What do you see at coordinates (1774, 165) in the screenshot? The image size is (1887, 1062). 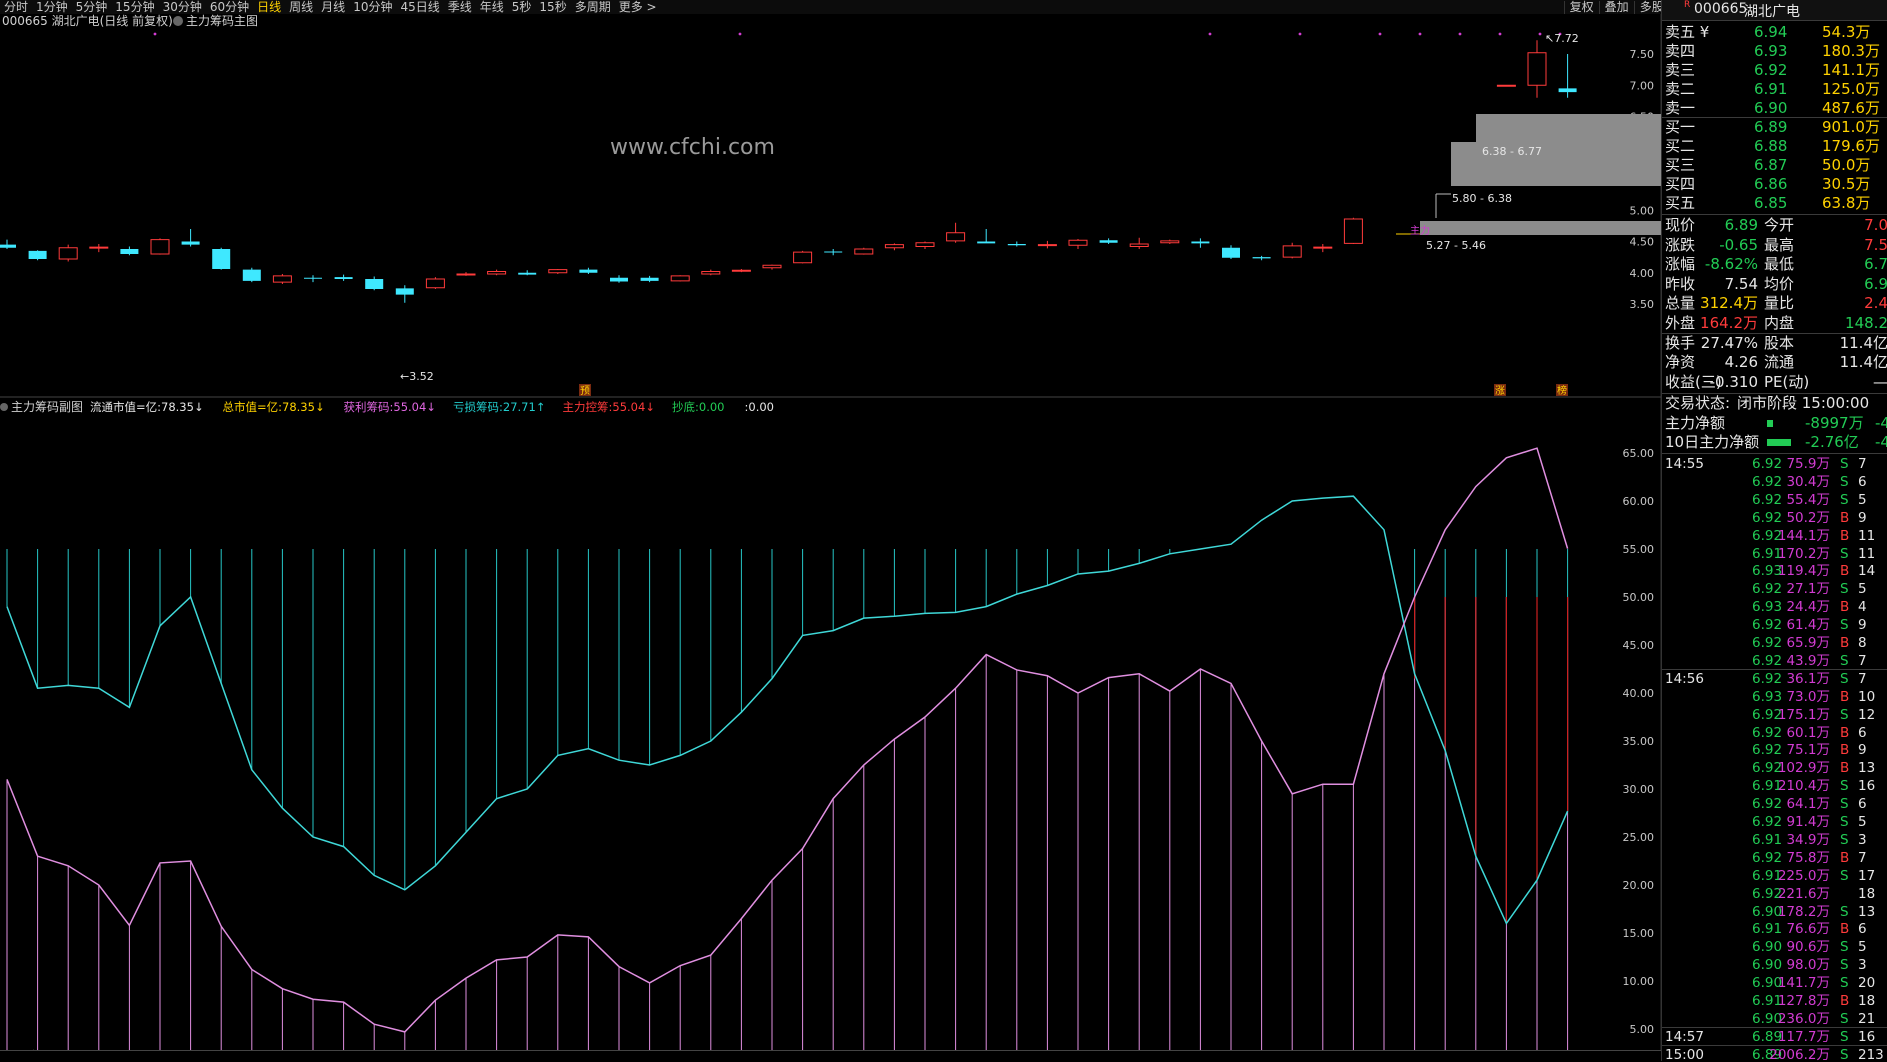 I see `order-book-row: 买三 6.87 50.0万` at bounding box center [1774, 165].